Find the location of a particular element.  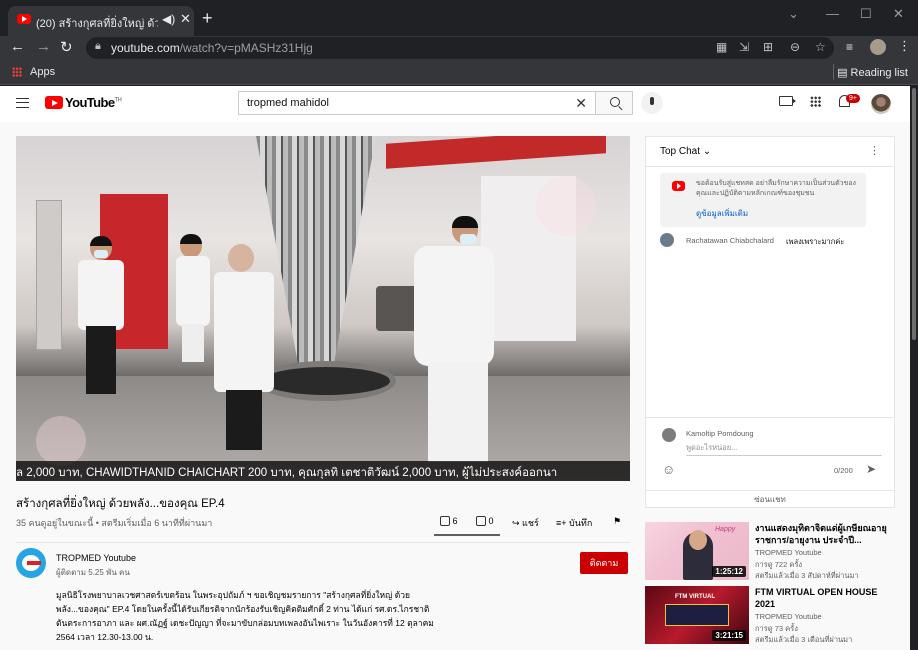

youtube-favicon-icon is located at coordinates (24, 19).